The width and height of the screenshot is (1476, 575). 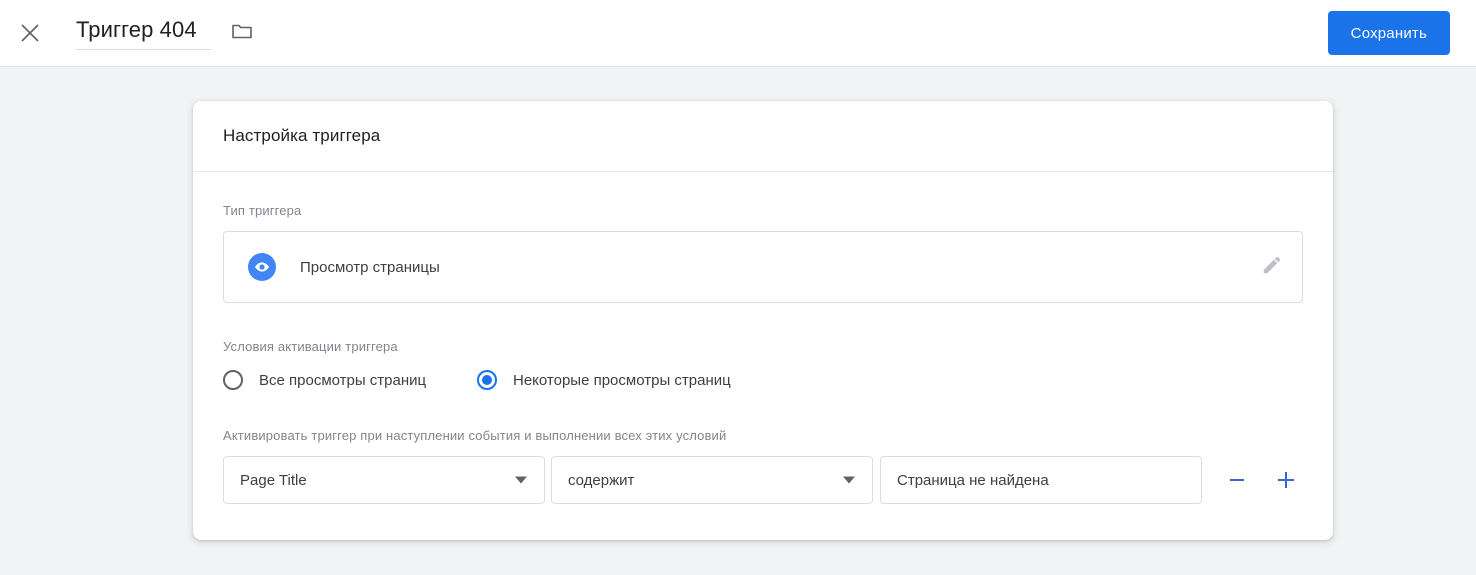 What do you see at coordinates (302, 135) in the screenshot?
I see `card-title: Настройка триггера` at bounding box center [302, 135].